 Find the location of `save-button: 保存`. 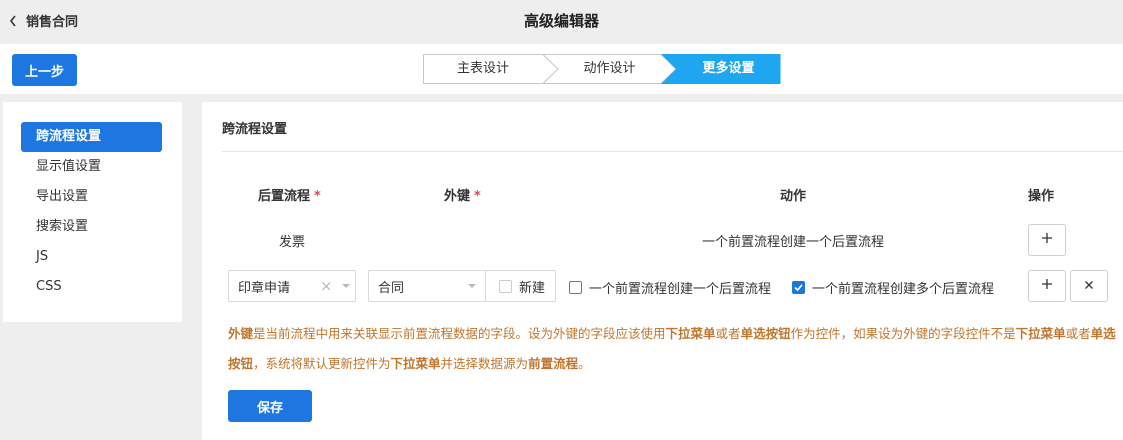

save-button: 保存 is located at coordinates (270, 406).